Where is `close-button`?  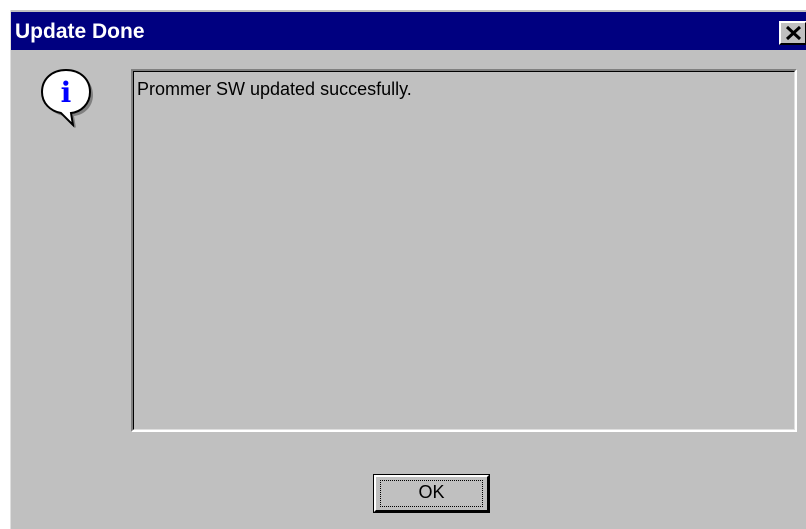
close-button is located at coordinates (792, 33).